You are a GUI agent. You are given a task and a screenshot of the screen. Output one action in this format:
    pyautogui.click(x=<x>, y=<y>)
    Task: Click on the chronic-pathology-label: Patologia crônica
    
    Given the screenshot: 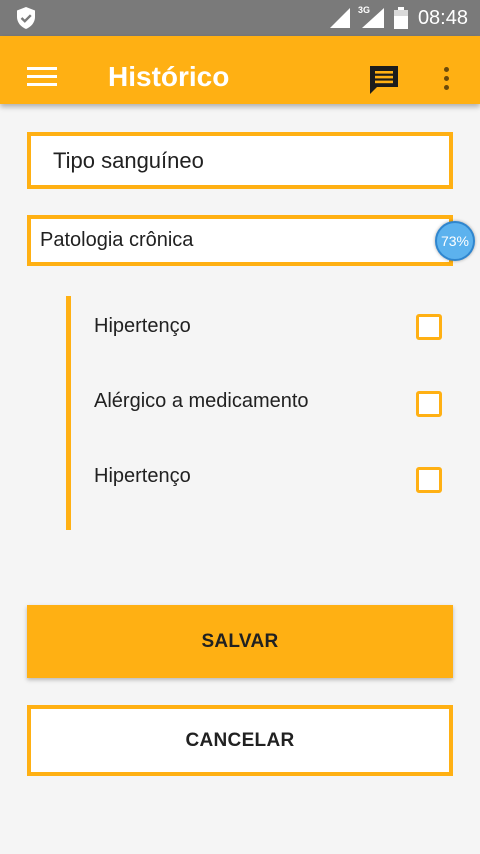 What is the action you would take?
    pyautogui.click(x=117, y=240)
    